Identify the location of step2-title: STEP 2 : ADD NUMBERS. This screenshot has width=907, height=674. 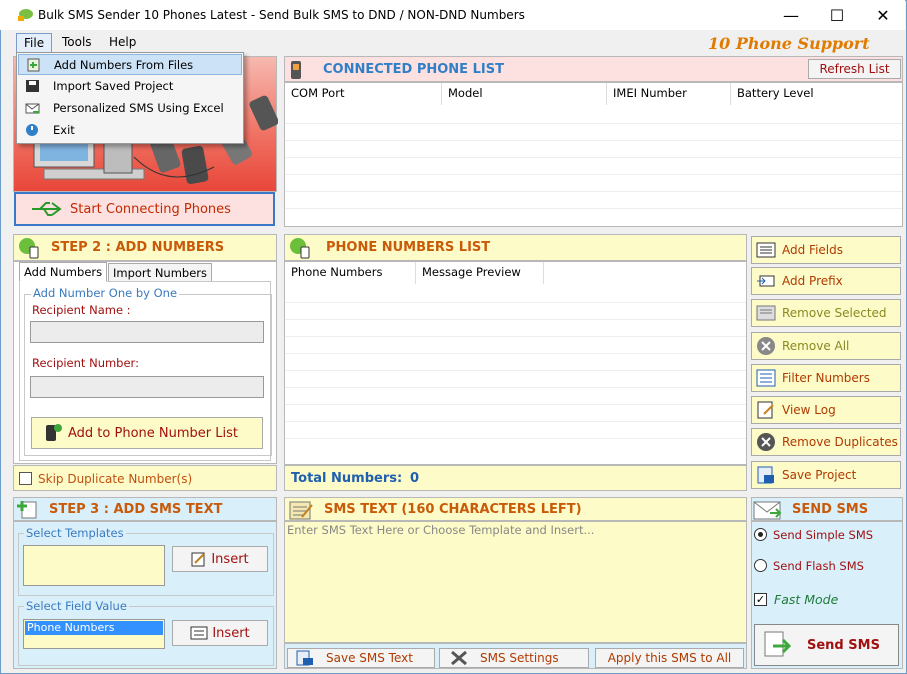
(138, 247).